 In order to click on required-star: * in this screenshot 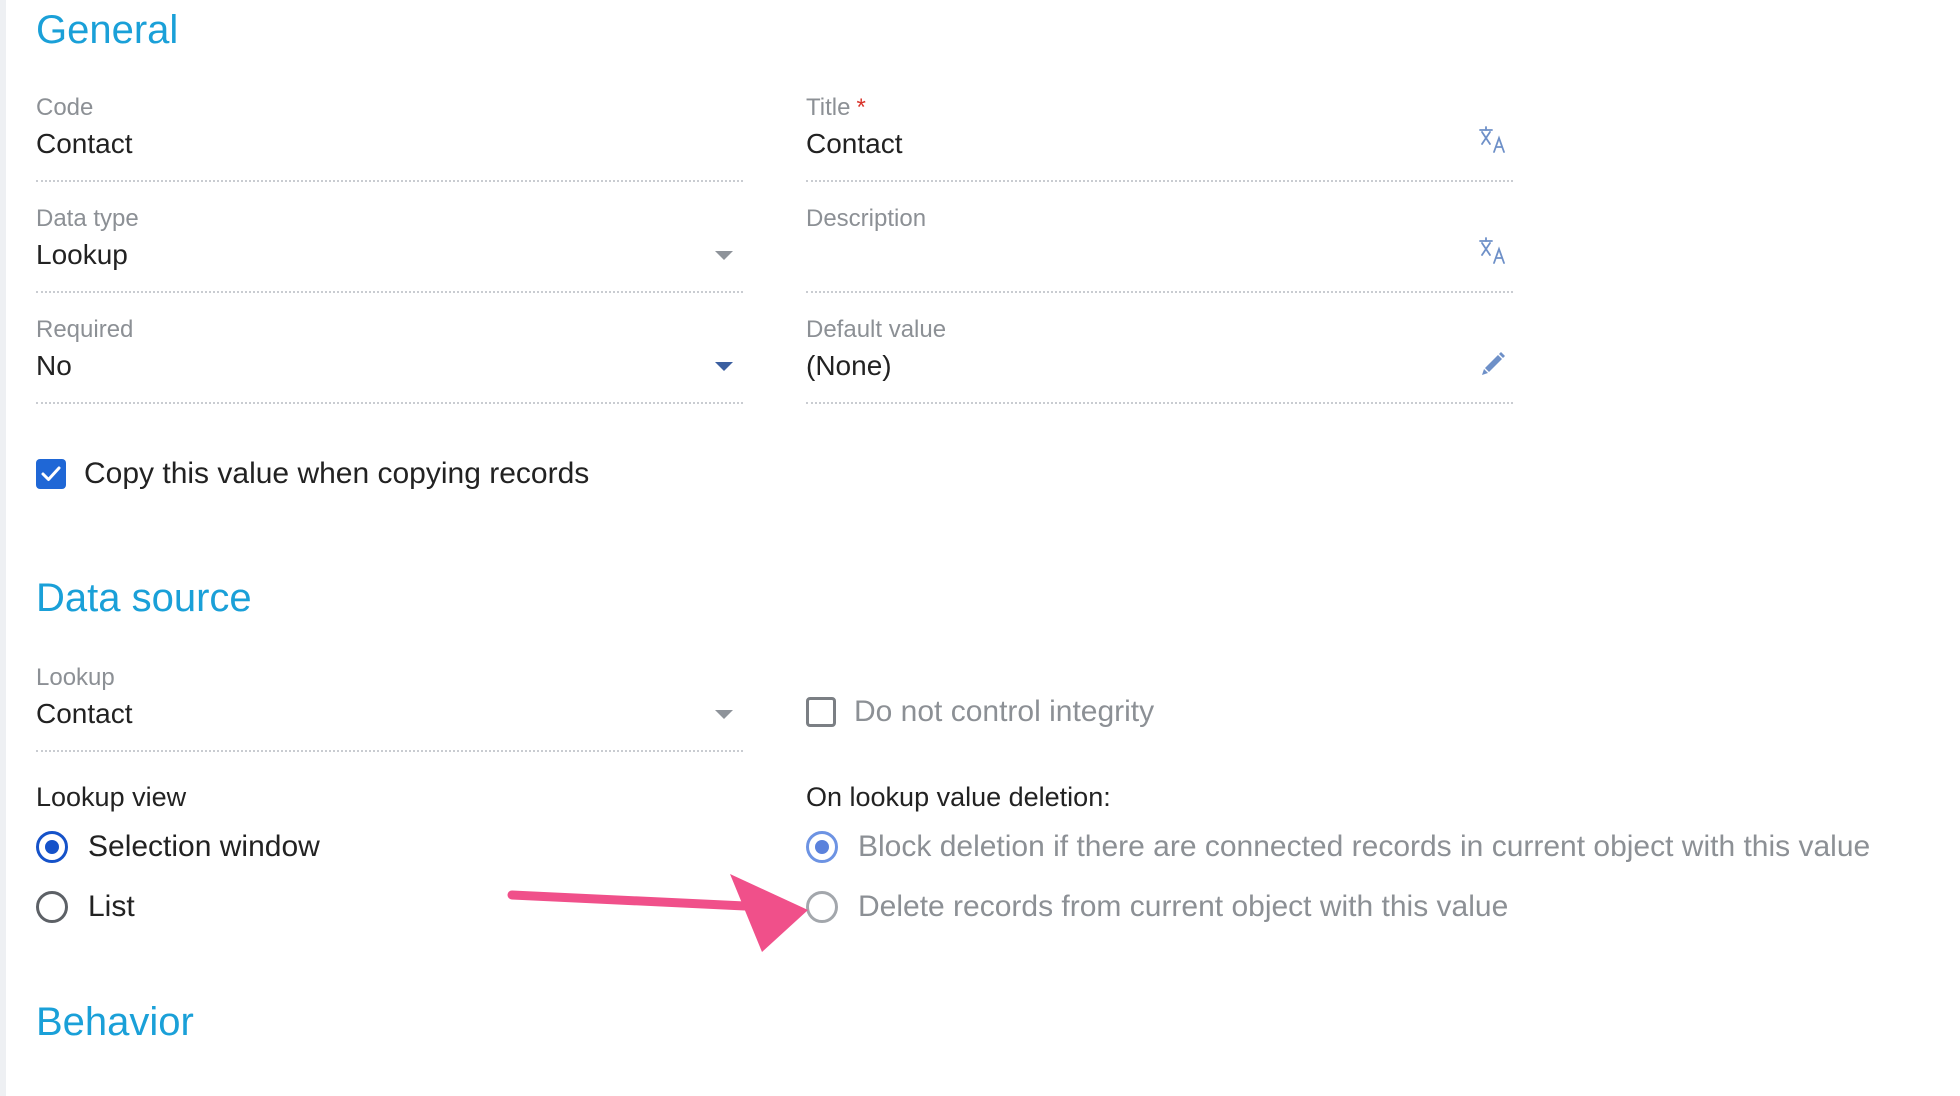, I will do `click(861, 107)`.